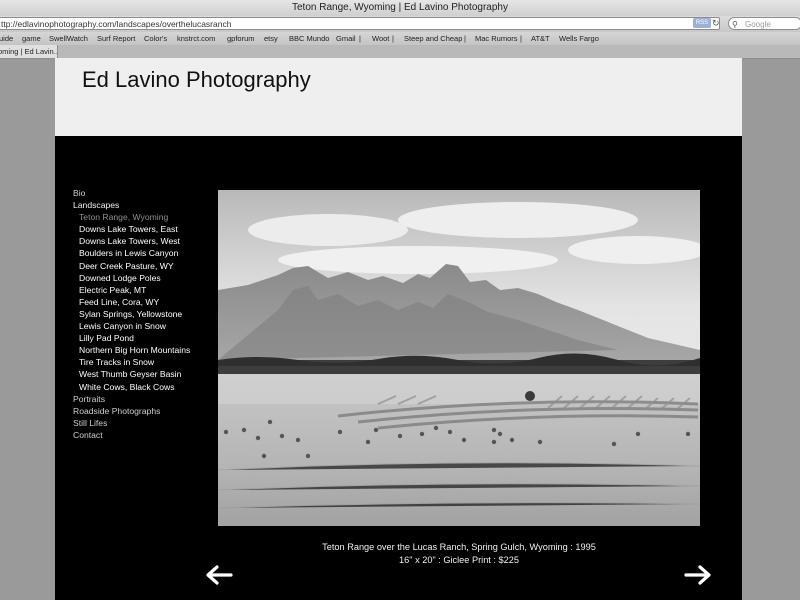 This screenshot has width=800, height=600. What do you see at coordinates (116, 38) in the screenshot?
I see `bookmark: Surf Report` at bounding box center [116, 38].